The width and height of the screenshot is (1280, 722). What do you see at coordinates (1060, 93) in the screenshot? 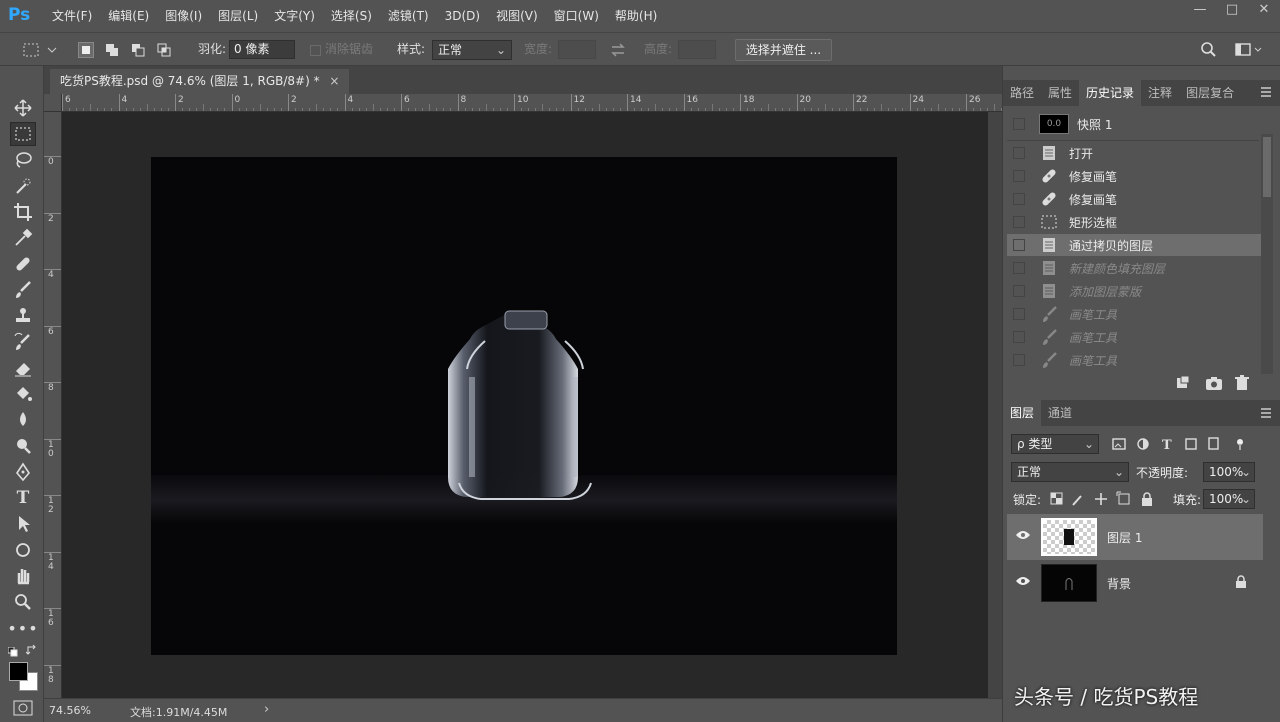
I see `history-tab-1: 属性` at bounding box center [1060, 93].